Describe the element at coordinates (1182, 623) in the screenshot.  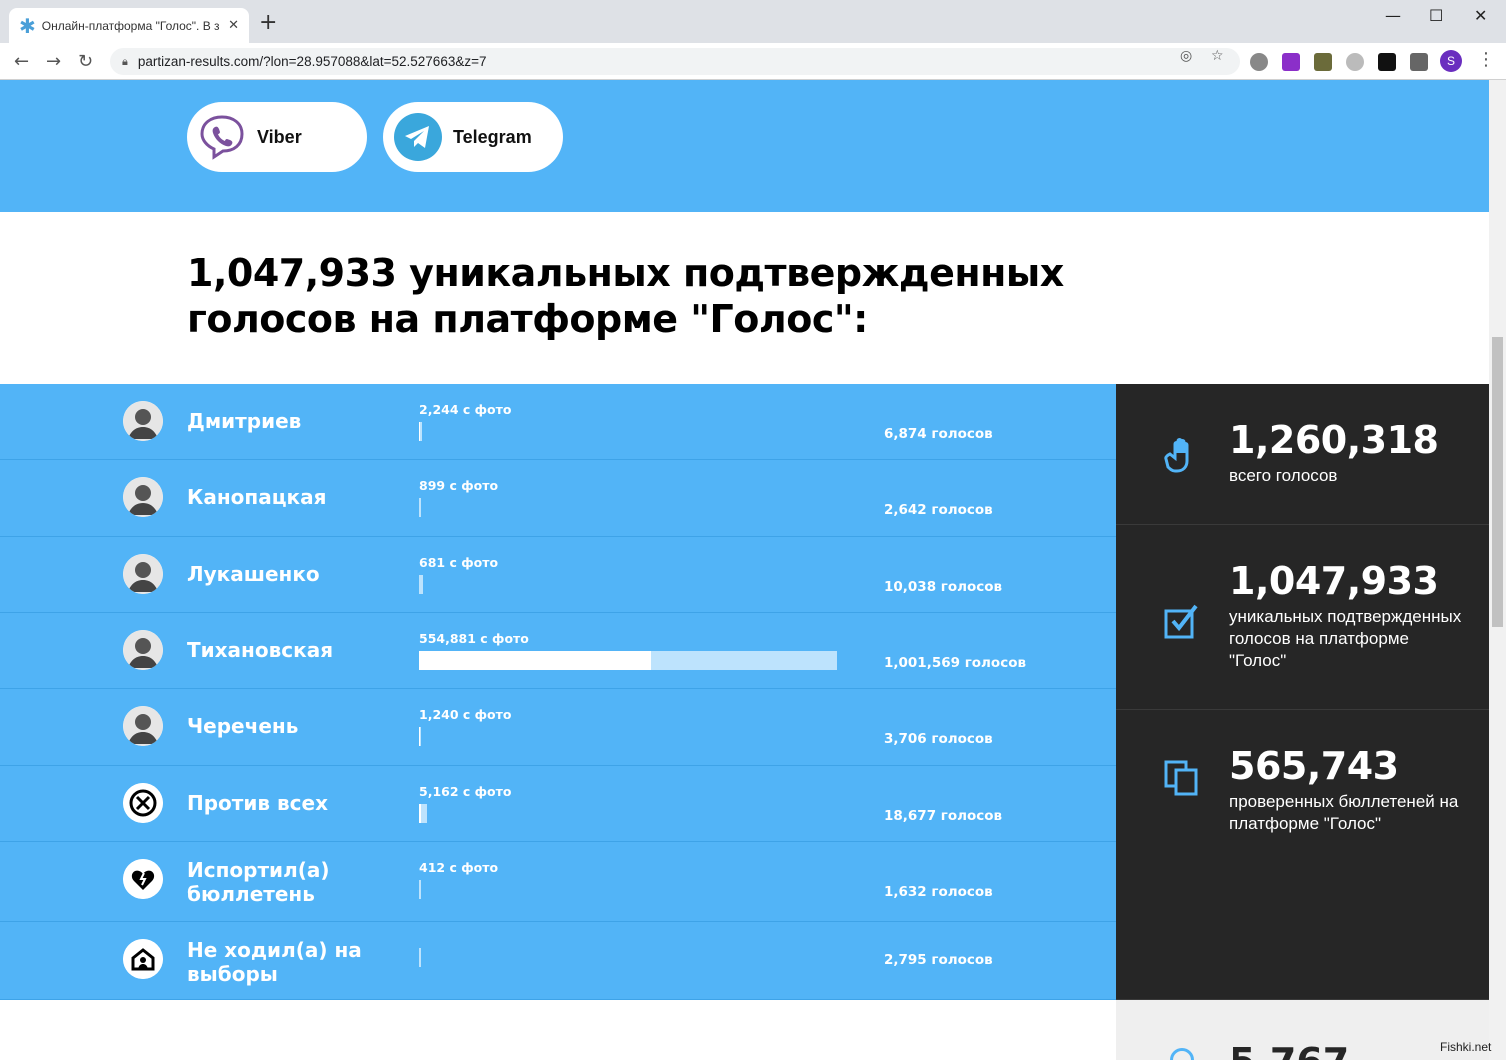
I see `checkbox-icon` at that location.